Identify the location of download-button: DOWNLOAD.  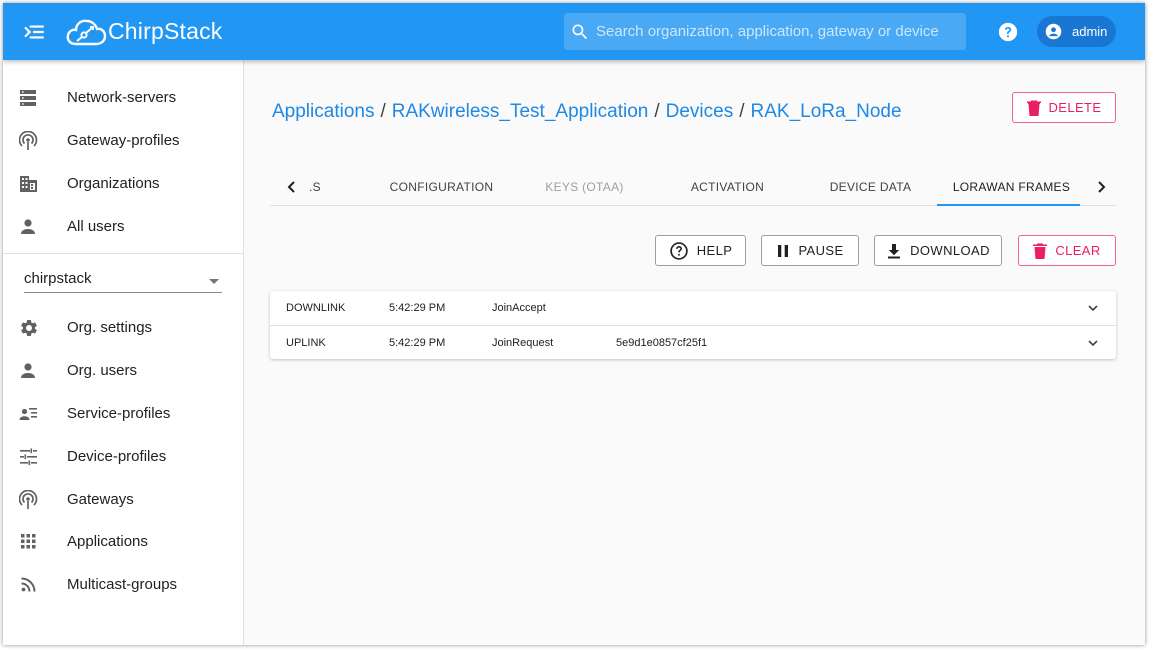
(938, 250).